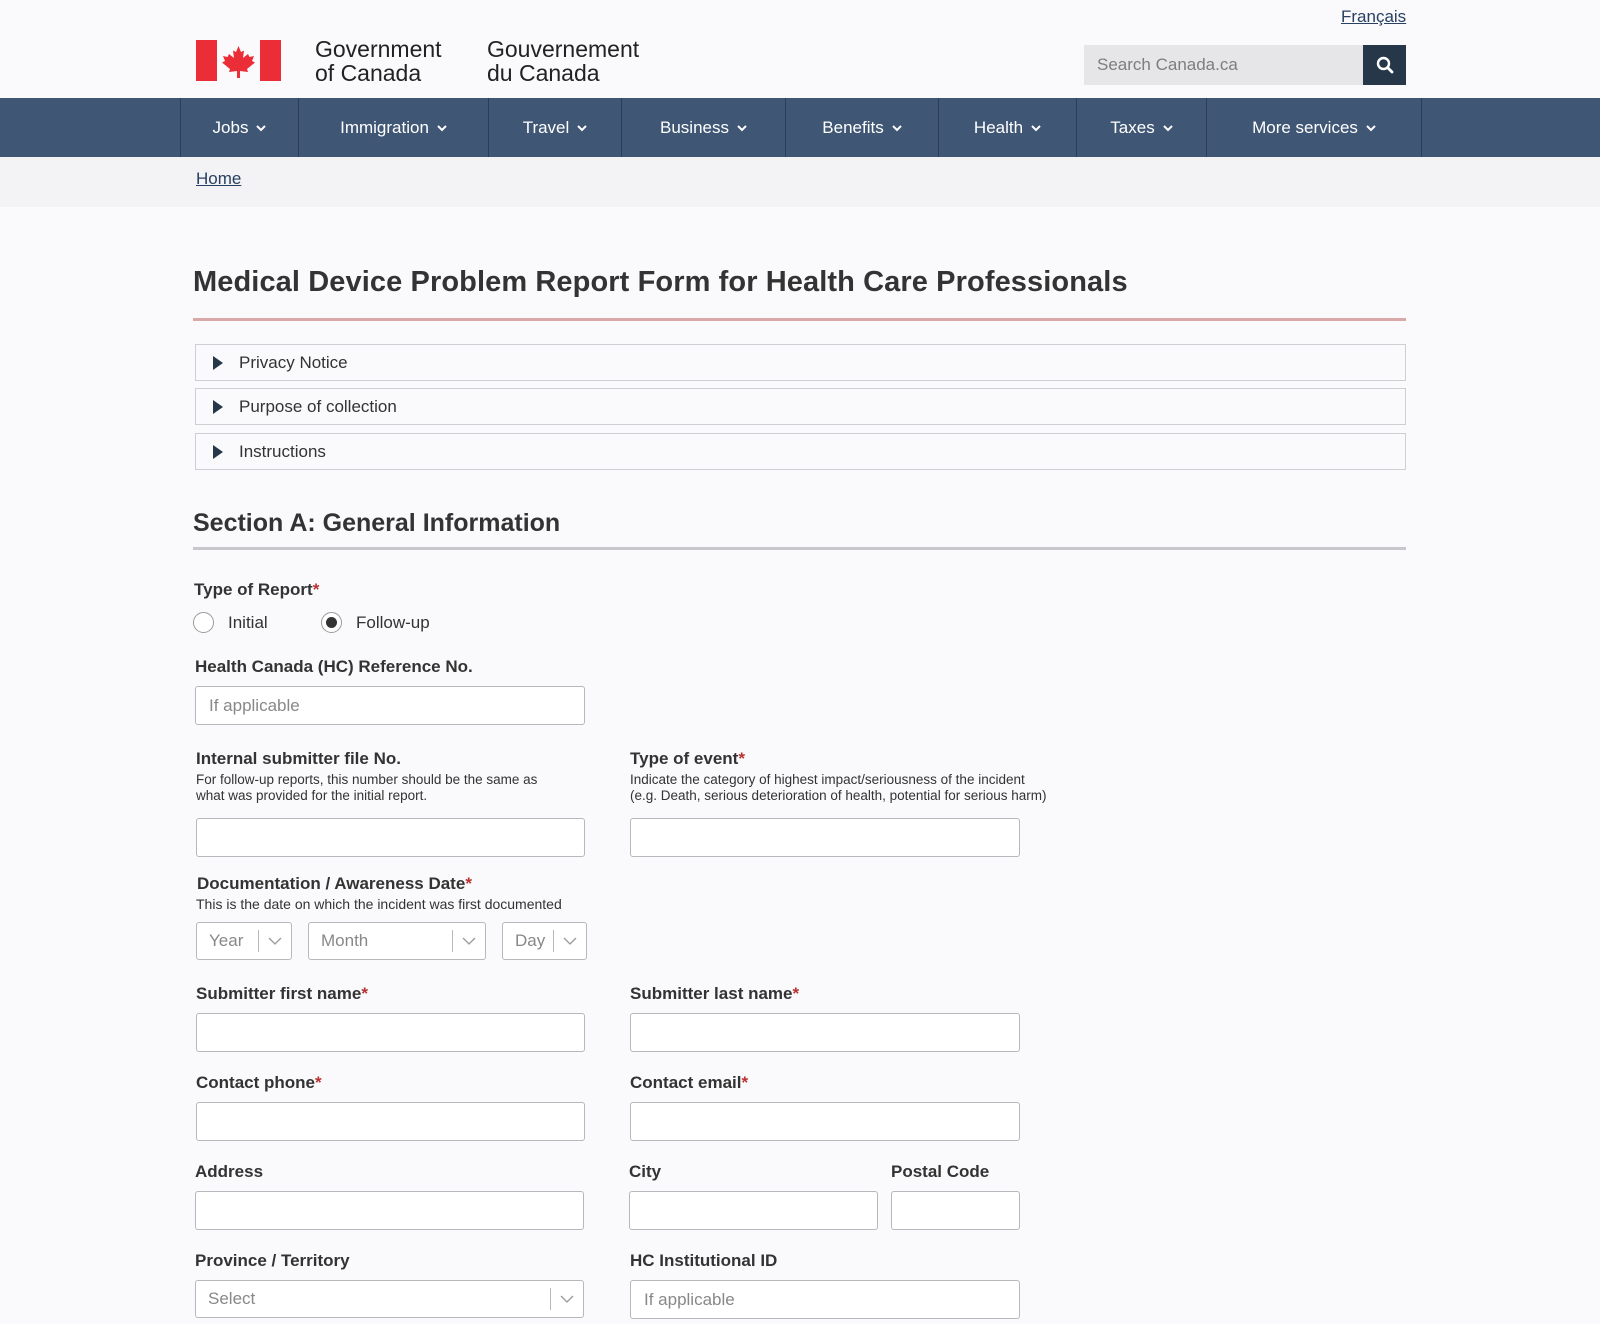 This screenshot has width=1600, height=1324. I want to click on first-name-input, so click(390, 1032).